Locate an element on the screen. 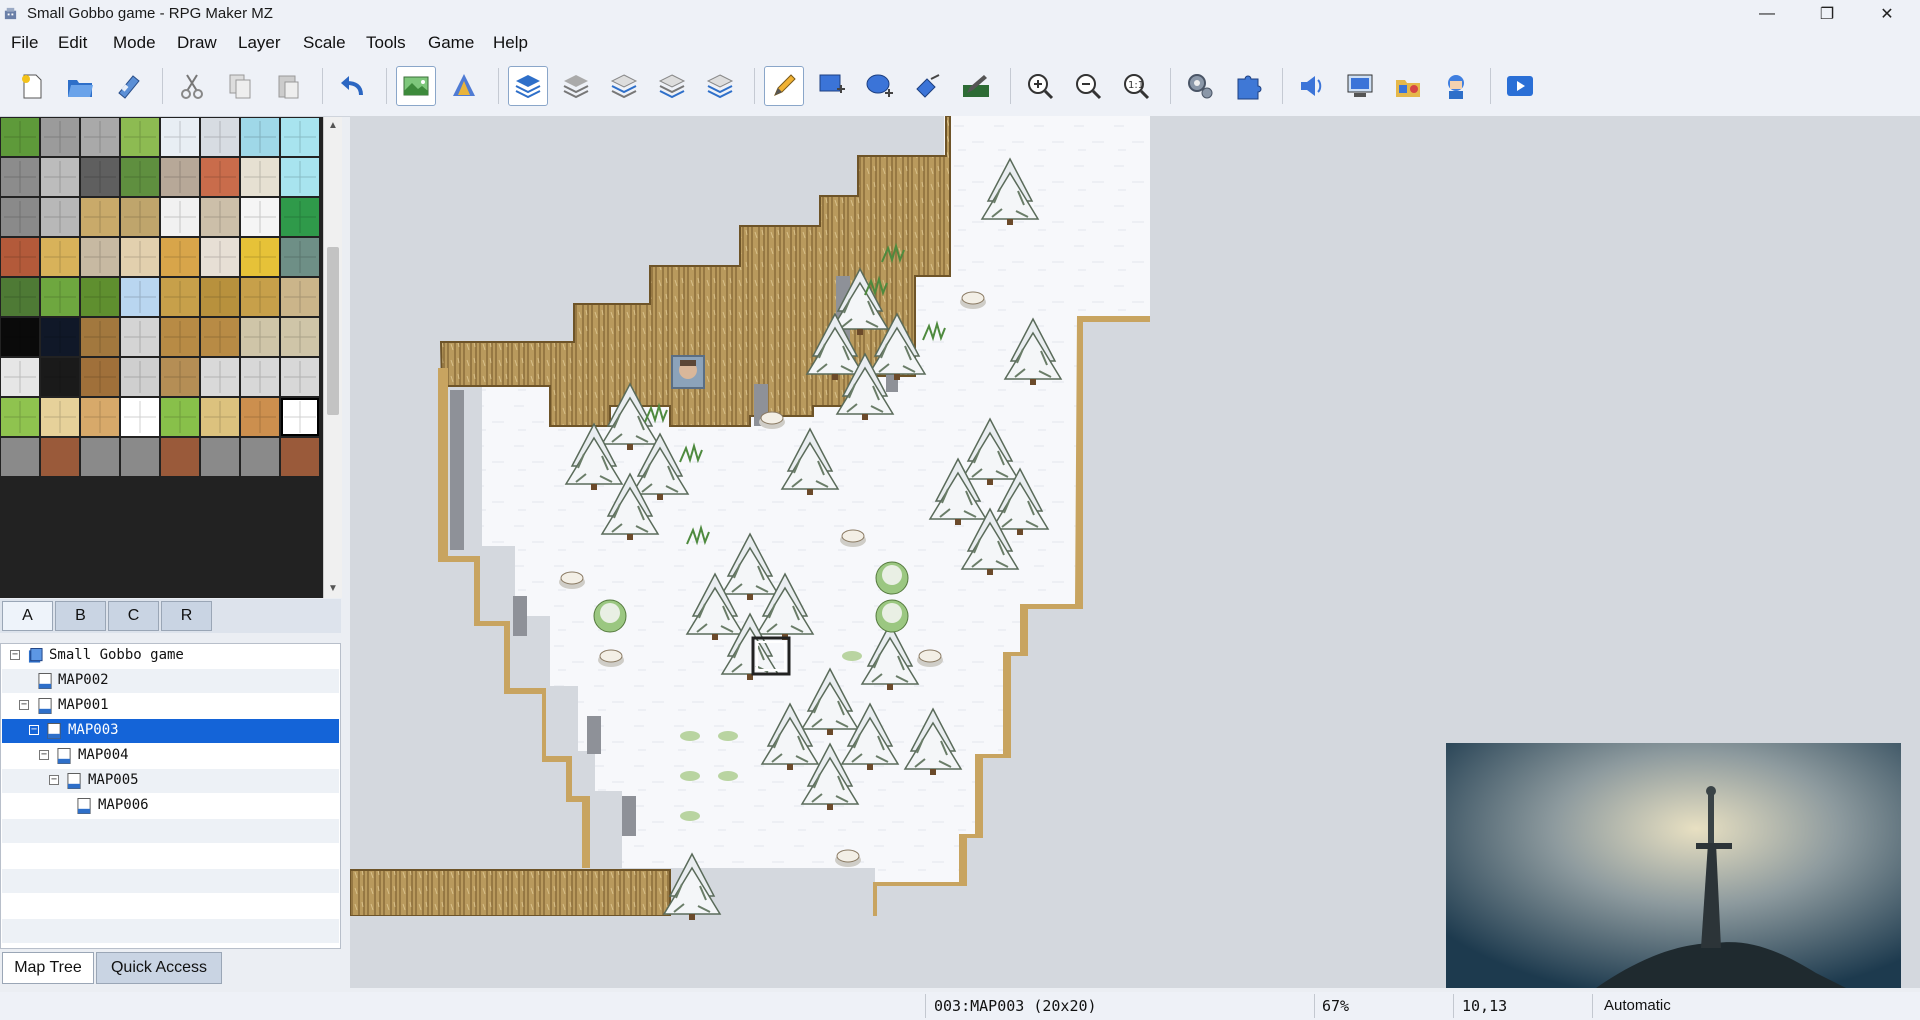 The image size is (1920, 1020). copy-icon is located at coordinates (240, 86).